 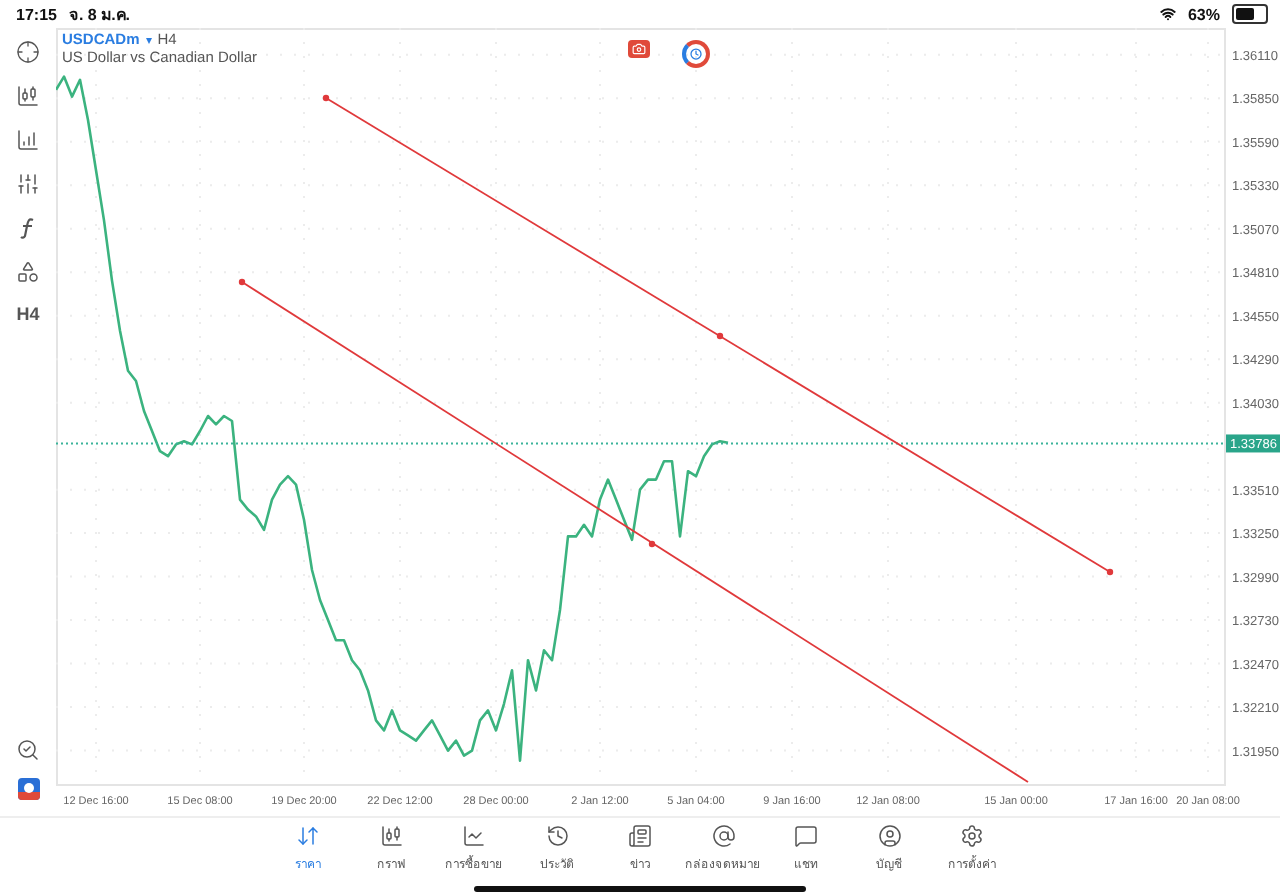 I want to click on battery-percent: 63%, so click(x=1203, y=14).